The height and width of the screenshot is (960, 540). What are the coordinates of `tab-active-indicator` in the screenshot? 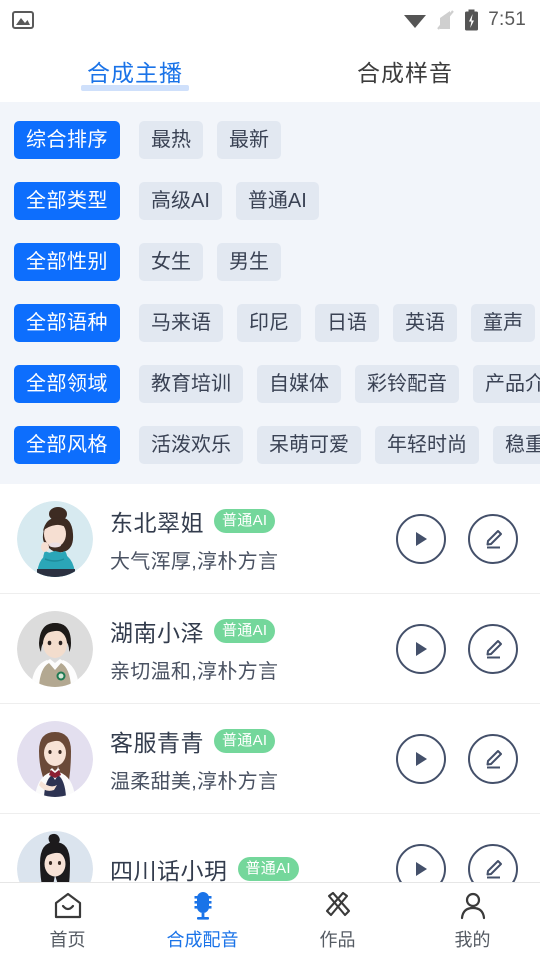 It's located at (135, 88).